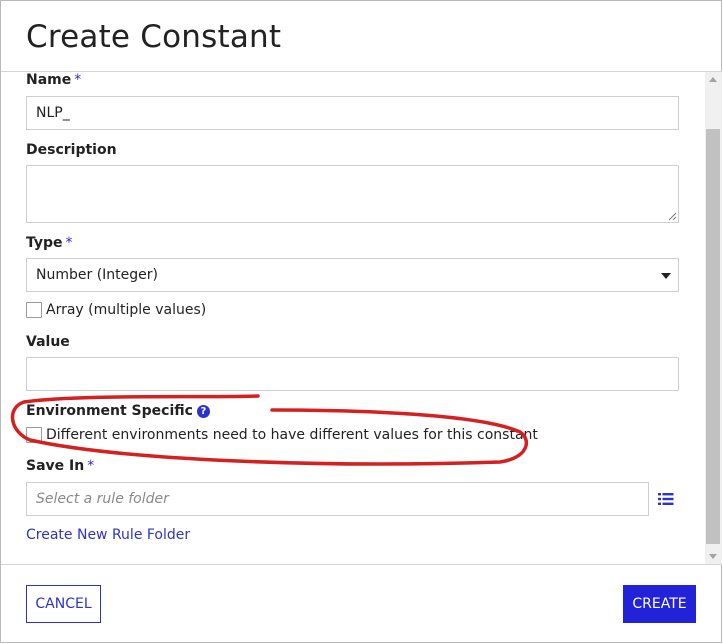 This screenshot has height=644, width=723. What do you see at coordinates (102, 499) in the screenshot?
I see `rule-folder-placeholder: Select a rule folder` at bounding box center [102, 499].